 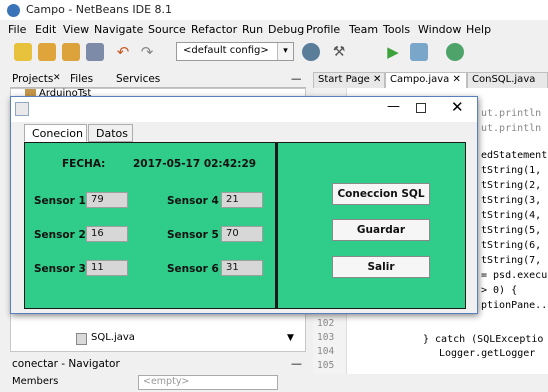 I want to click on line-number: 105, so click(x=326, y=365).